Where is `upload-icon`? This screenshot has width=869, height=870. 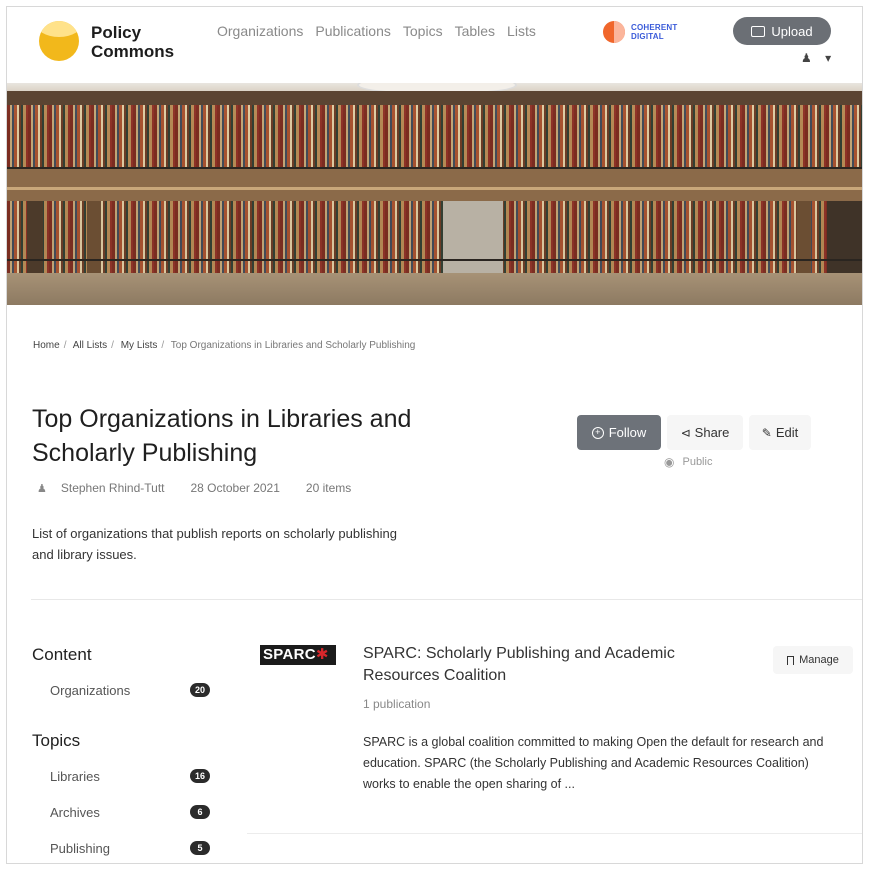
upload-icon is located at coordinates (758, 31).